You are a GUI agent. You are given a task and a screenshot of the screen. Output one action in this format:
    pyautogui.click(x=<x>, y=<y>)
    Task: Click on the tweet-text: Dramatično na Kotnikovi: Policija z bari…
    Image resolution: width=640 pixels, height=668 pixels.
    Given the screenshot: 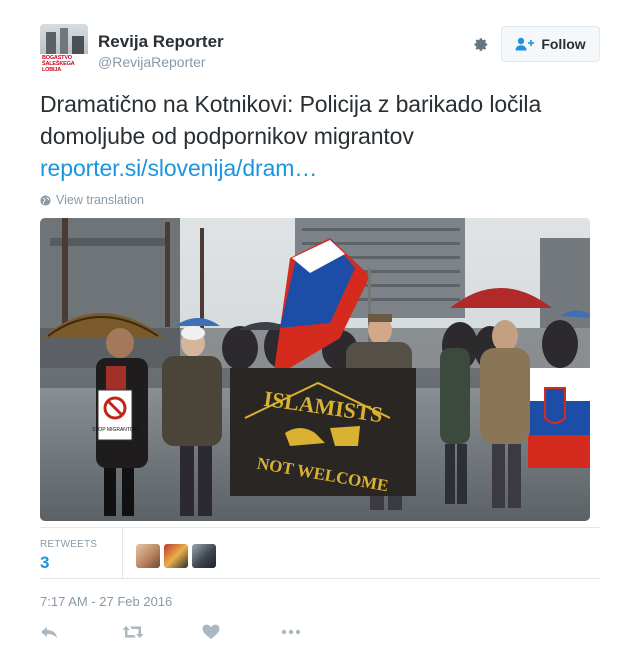 What is the action you would take?
    pyautogui.click(x=320, y=136)
    